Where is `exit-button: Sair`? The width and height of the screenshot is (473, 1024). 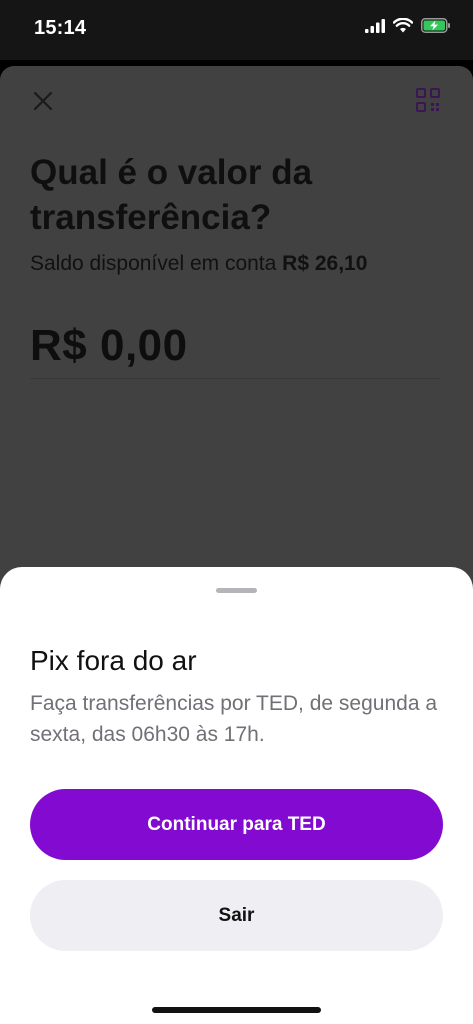
exit-button: Sair is located at coordinates (236, 915).